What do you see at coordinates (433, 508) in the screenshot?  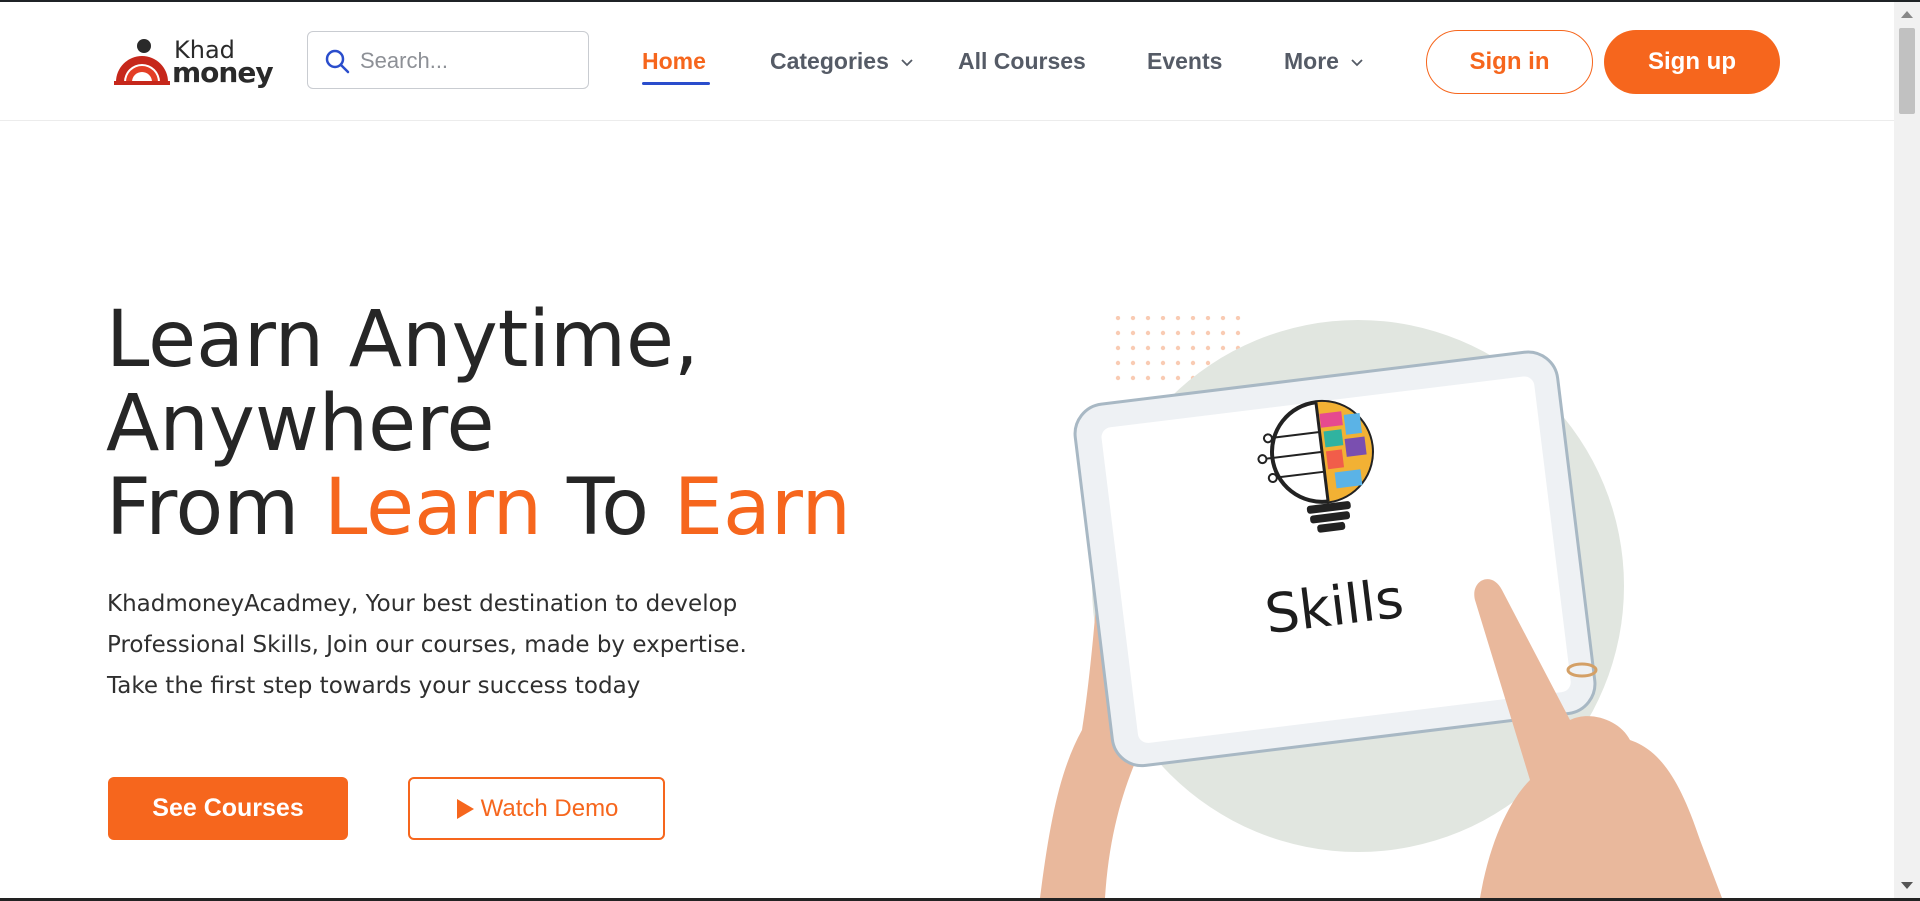 I see `hero-heading-learn: Learn` at bounding box center [433, 508].